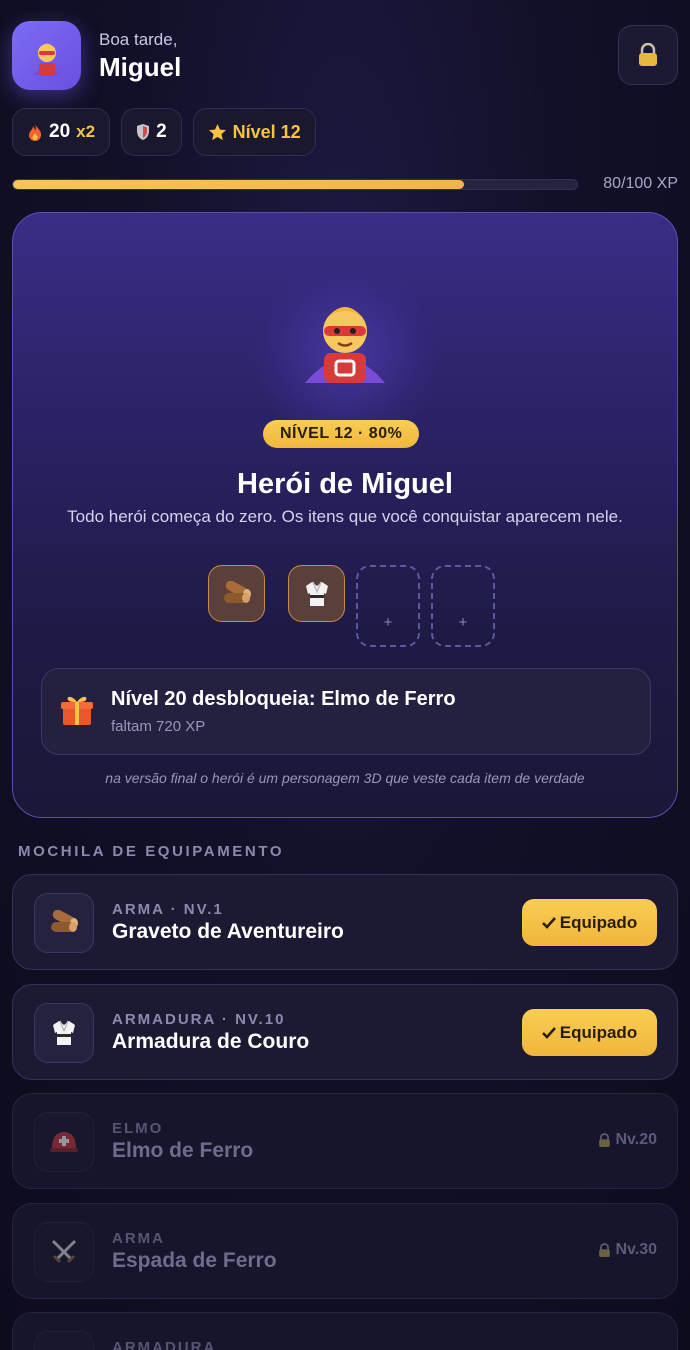 This screenshot has height=1350, width=690. I want to click on xp-progress-bar, so click(295, 184).